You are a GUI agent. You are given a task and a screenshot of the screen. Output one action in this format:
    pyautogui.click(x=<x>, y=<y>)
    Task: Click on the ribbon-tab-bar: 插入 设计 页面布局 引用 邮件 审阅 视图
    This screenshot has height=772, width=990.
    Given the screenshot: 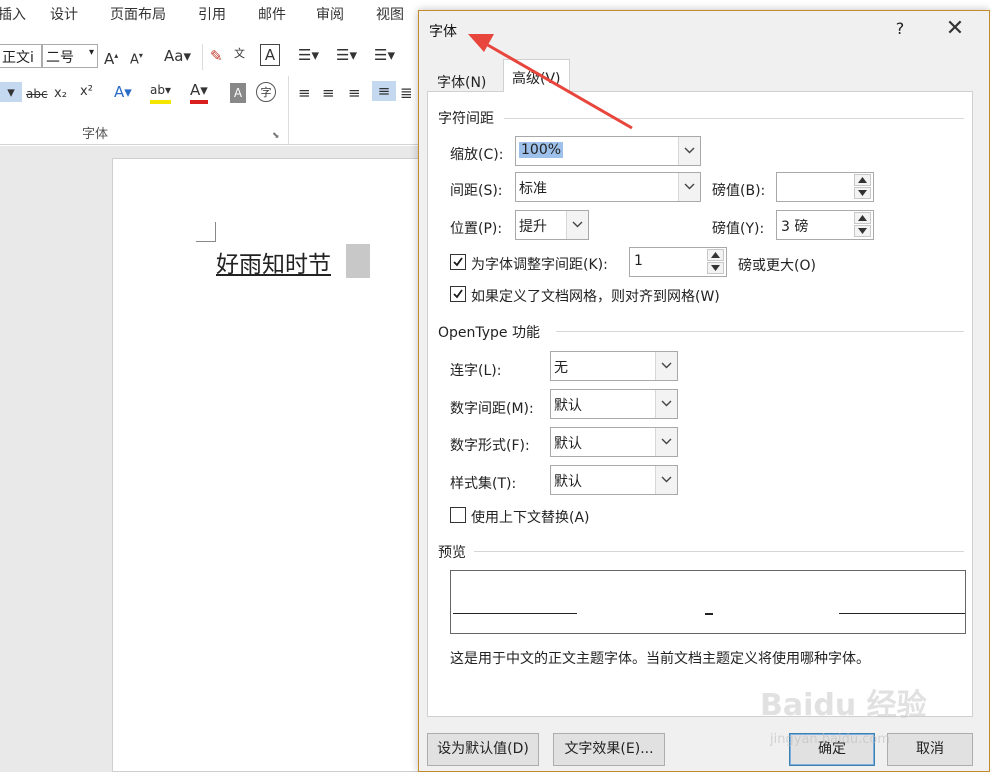 What is the action you would take?
    pyautogui.click(x=210, y=14)
    